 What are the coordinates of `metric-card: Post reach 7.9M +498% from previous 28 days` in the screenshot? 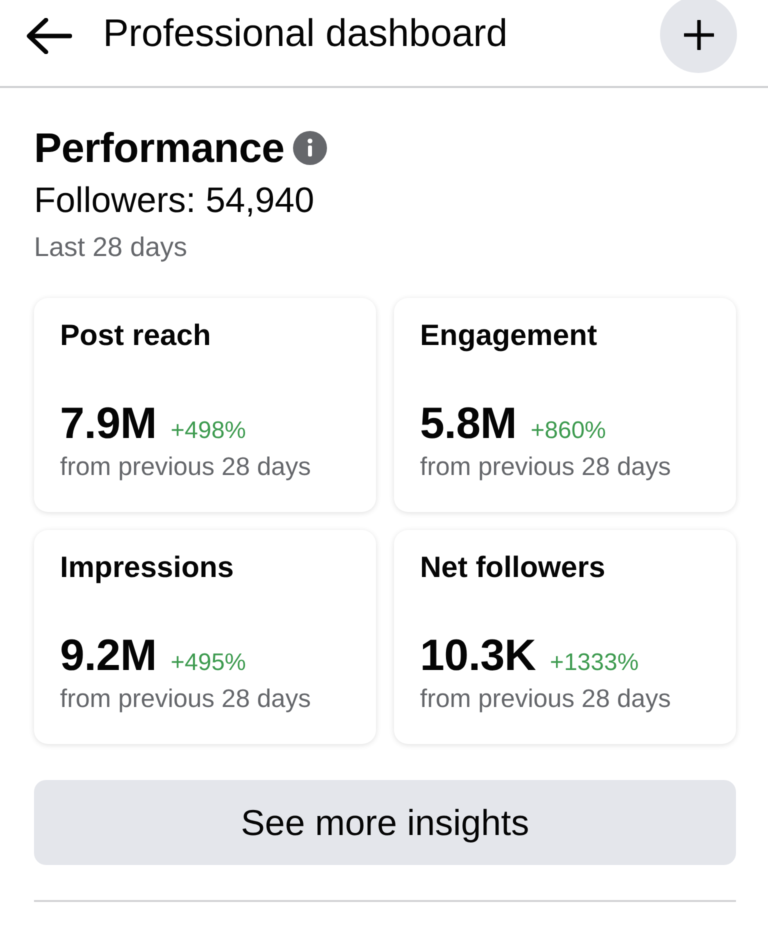 It's located at (205, 405).